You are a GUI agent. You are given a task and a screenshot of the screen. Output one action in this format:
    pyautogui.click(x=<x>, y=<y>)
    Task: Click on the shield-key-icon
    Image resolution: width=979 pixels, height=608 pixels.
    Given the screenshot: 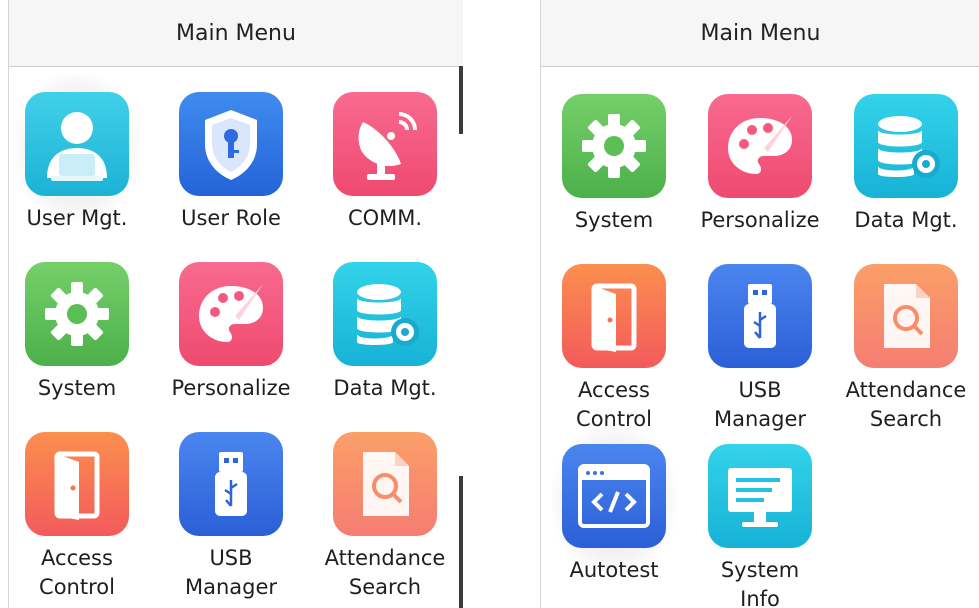 What is the action you would take?
    pyautogui.click(x=231, y=144)
    